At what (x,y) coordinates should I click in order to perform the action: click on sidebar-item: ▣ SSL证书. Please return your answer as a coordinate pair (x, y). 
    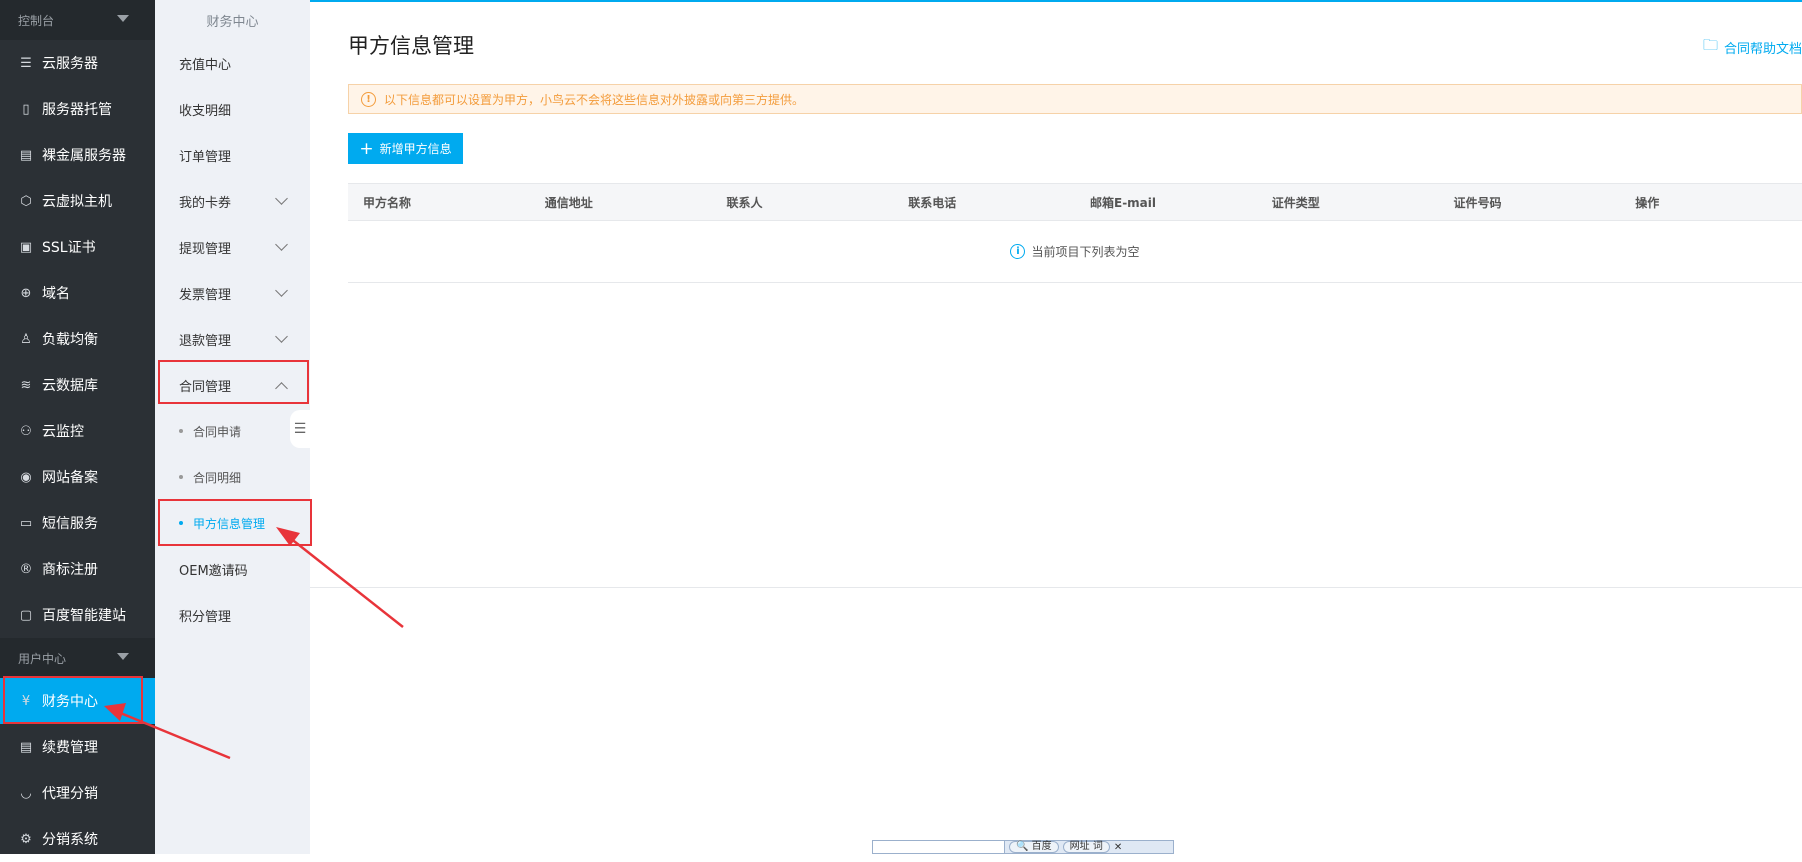
    Looking at the image, I should click on (77, 247).